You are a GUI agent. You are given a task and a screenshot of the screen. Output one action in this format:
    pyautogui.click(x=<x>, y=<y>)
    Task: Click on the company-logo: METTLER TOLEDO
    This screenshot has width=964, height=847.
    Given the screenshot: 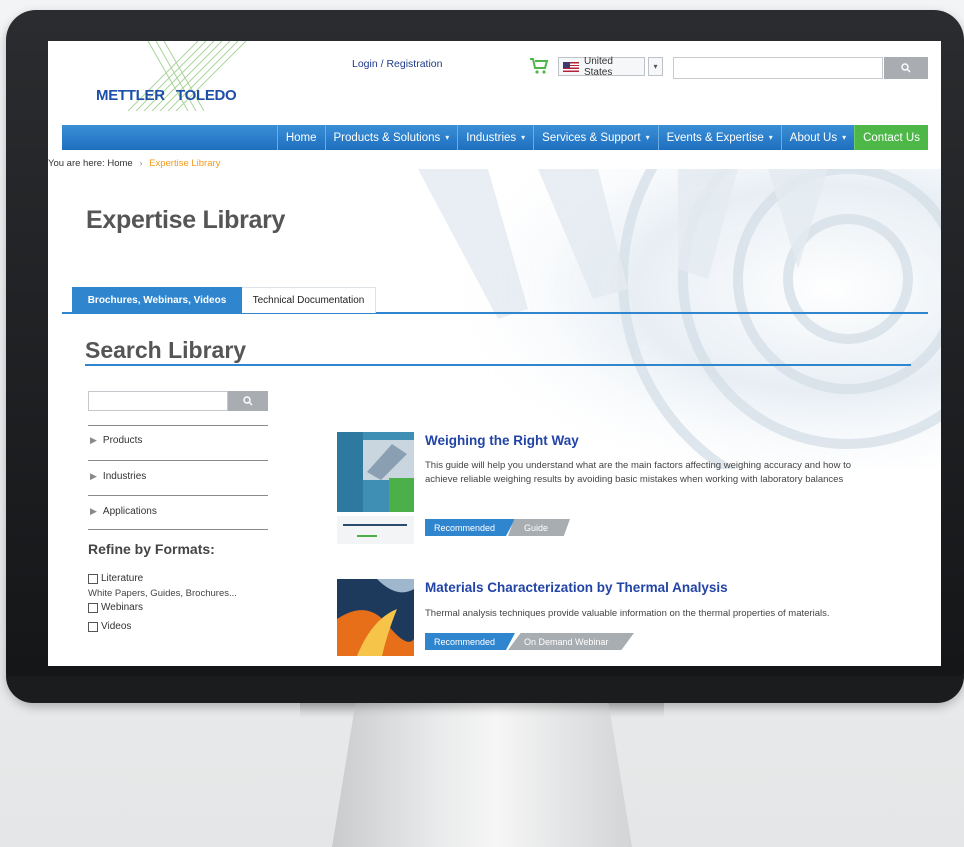 What is the action you would take?
    pyautogui.click(x=168, y=76)
    